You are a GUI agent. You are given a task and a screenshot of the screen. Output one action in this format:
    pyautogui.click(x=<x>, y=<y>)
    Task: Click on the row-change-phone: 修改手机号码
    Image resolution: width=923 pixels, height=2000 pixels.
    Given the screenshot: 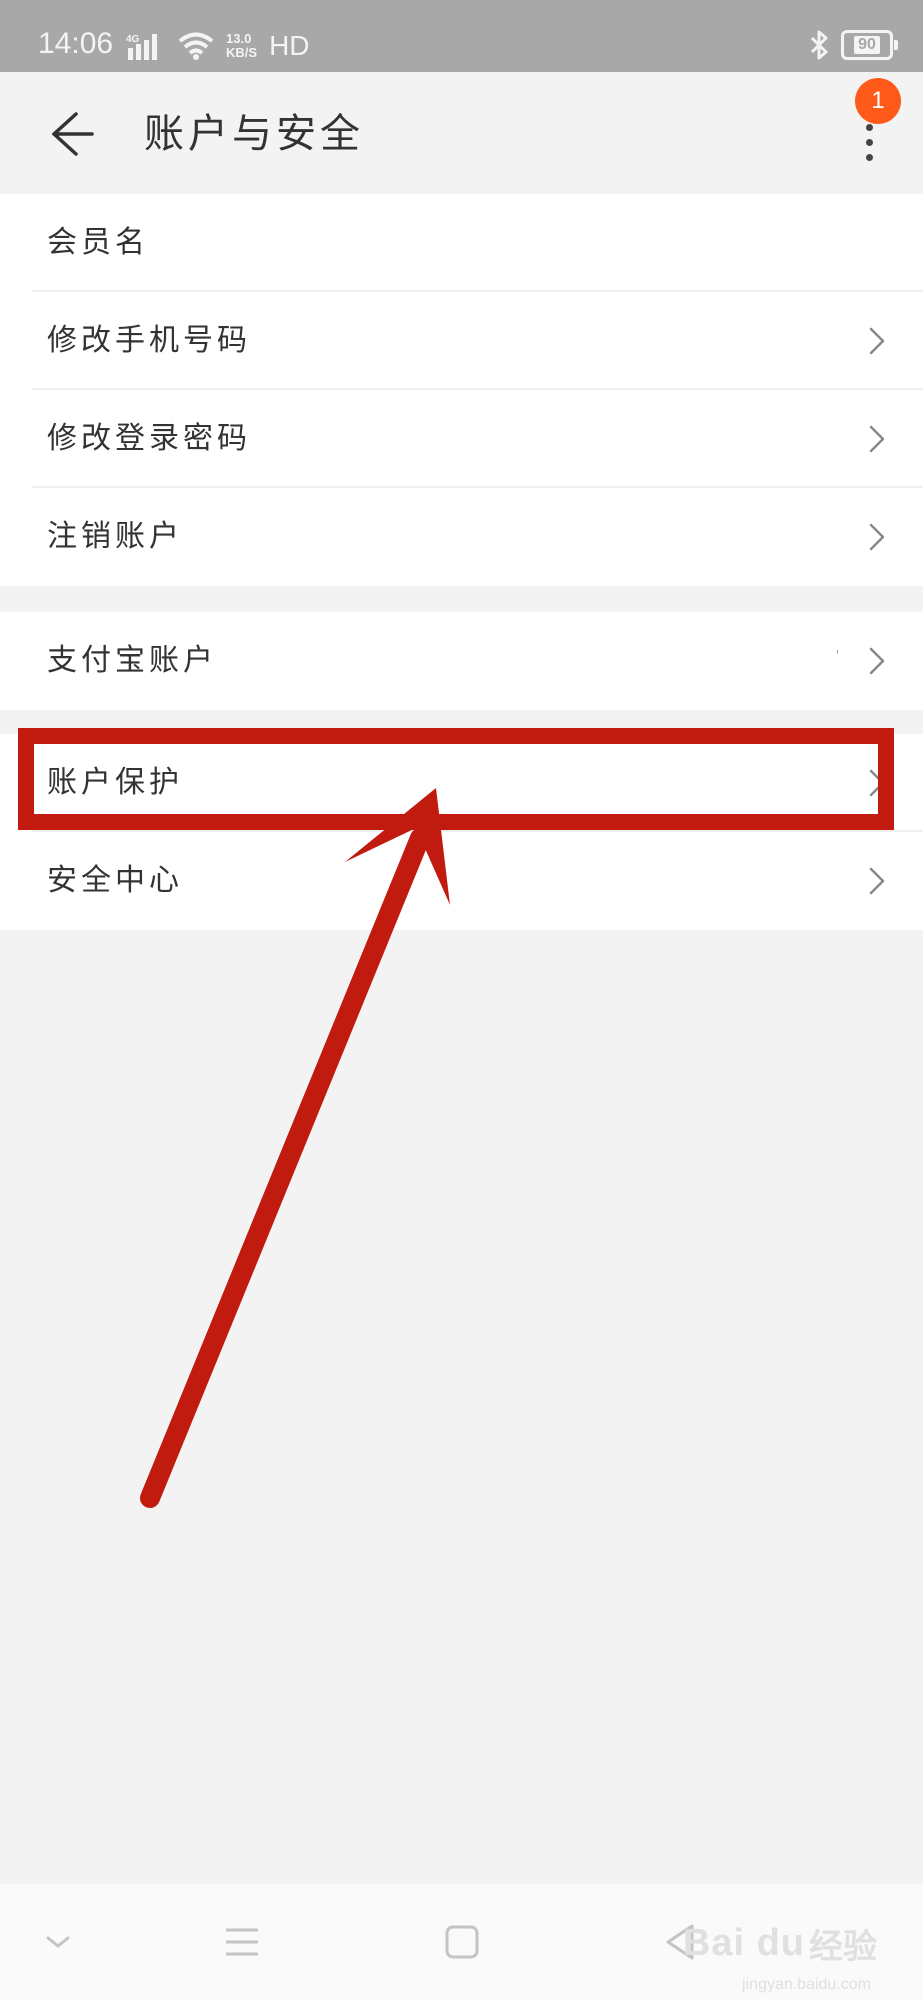 What is the action you would take?
    pyautogui.click(x=461, y=341)
    